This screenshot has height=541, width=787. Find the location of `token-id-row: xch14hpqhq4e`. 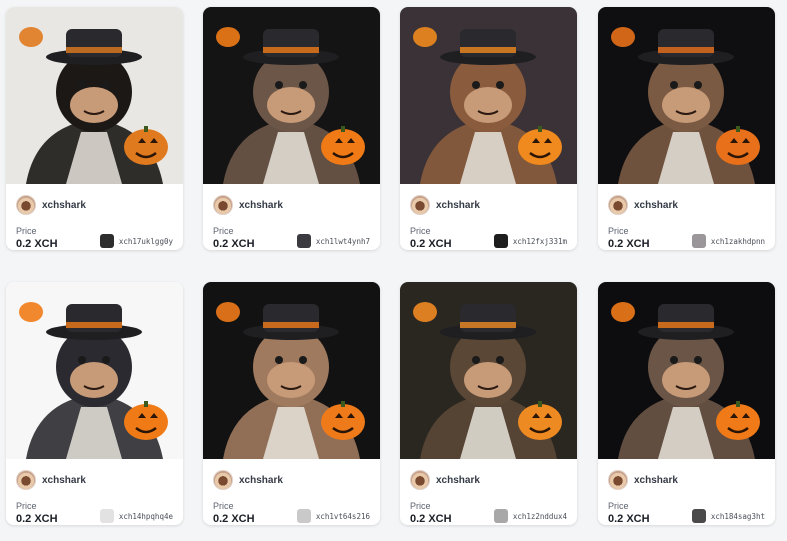

token-id-row: xch14hpqhq4e is located at coordinates (136, 516).